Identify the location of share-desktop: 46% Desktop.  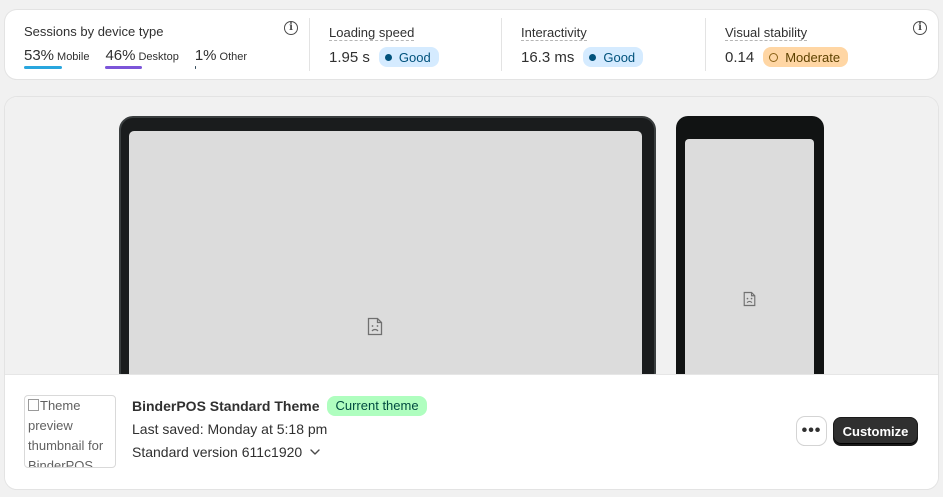
(142, 58).